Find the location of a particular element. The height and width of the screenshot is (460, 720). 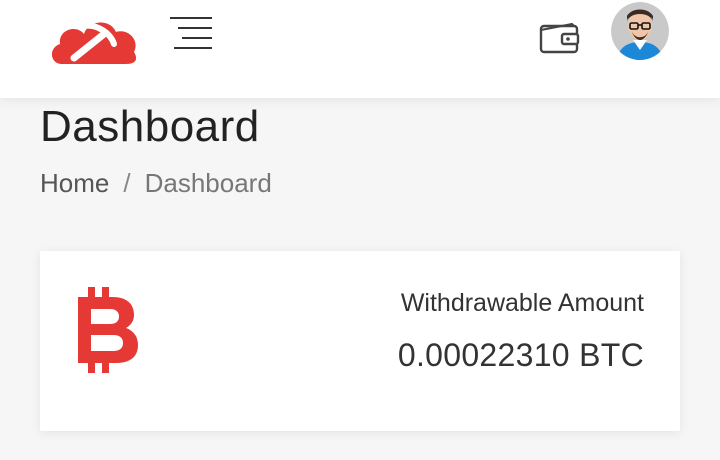

user-avatar is located at coordinates (640, 31).